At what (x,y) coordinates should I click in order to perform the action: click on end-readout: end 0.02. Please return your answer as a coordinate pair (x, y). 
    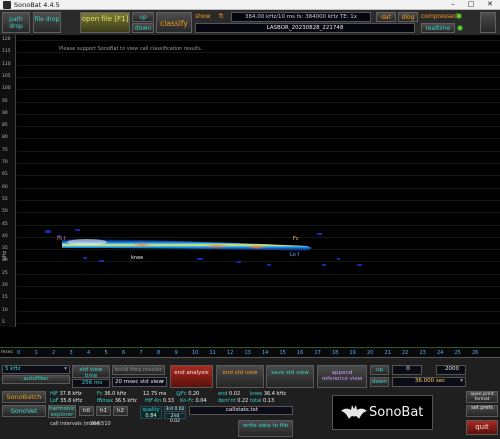
    Looking at the image, I should click on (229, 394).